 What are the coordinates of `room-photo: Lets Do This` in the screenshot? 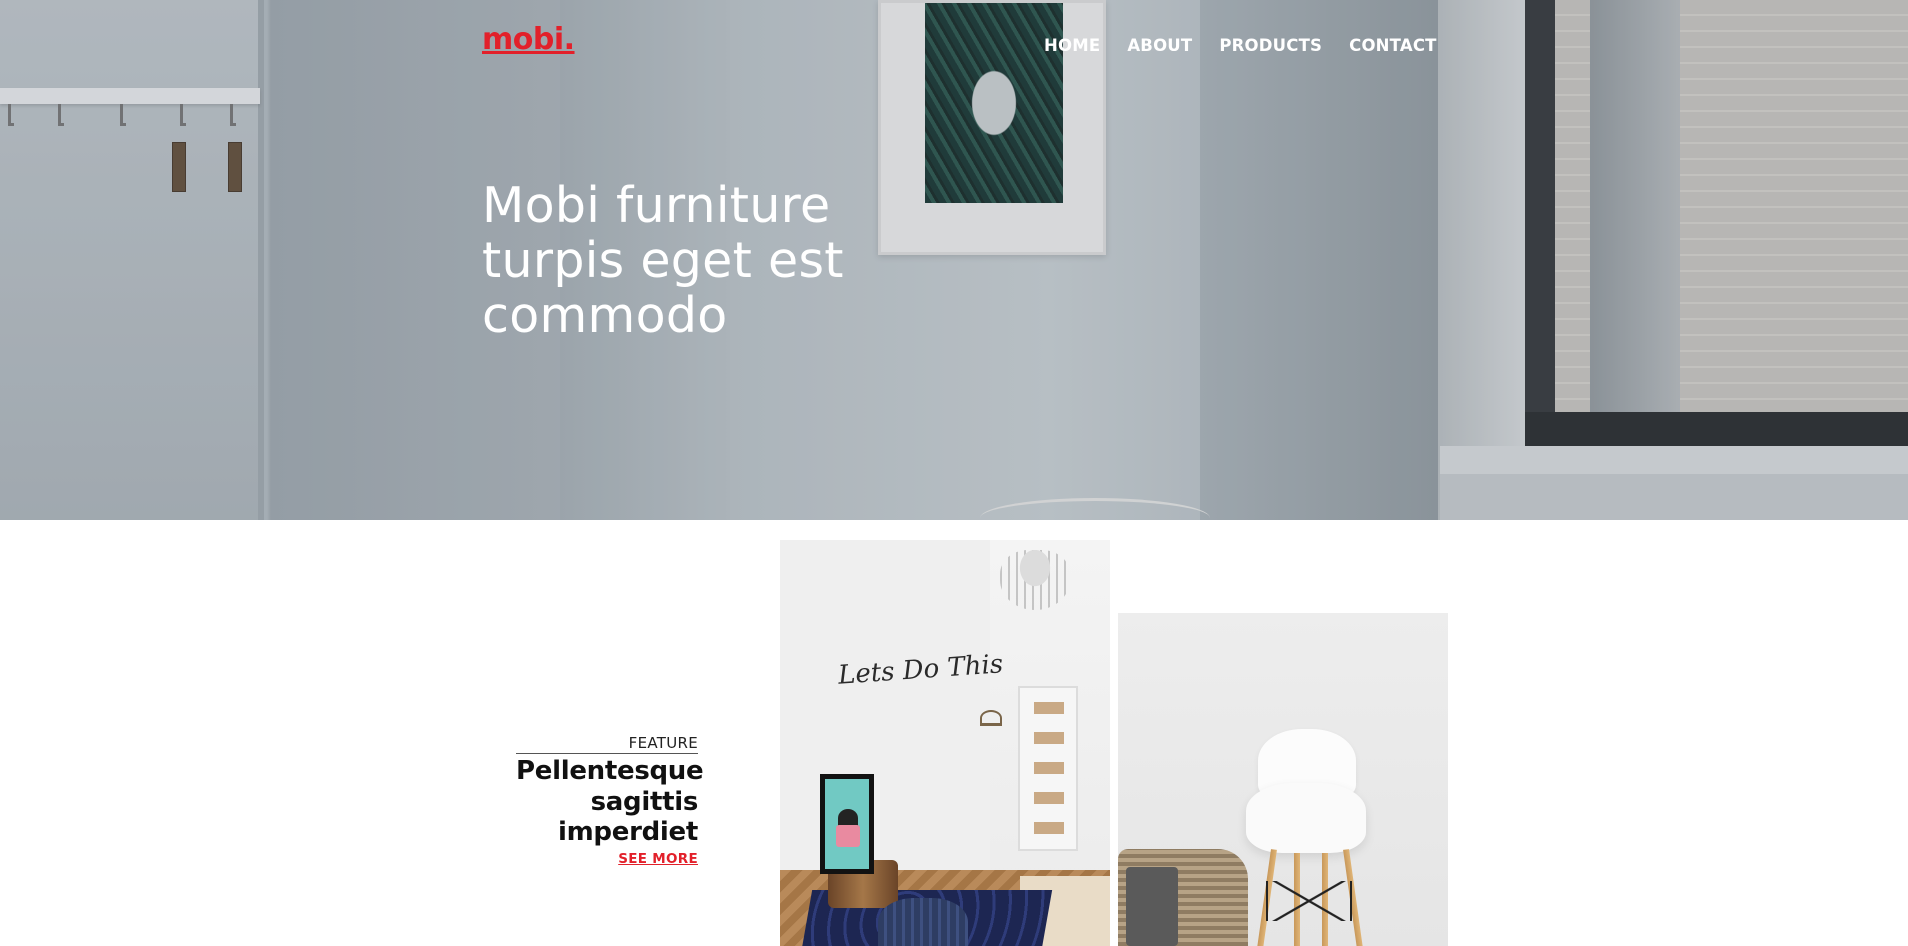 It's located at (945, 743).